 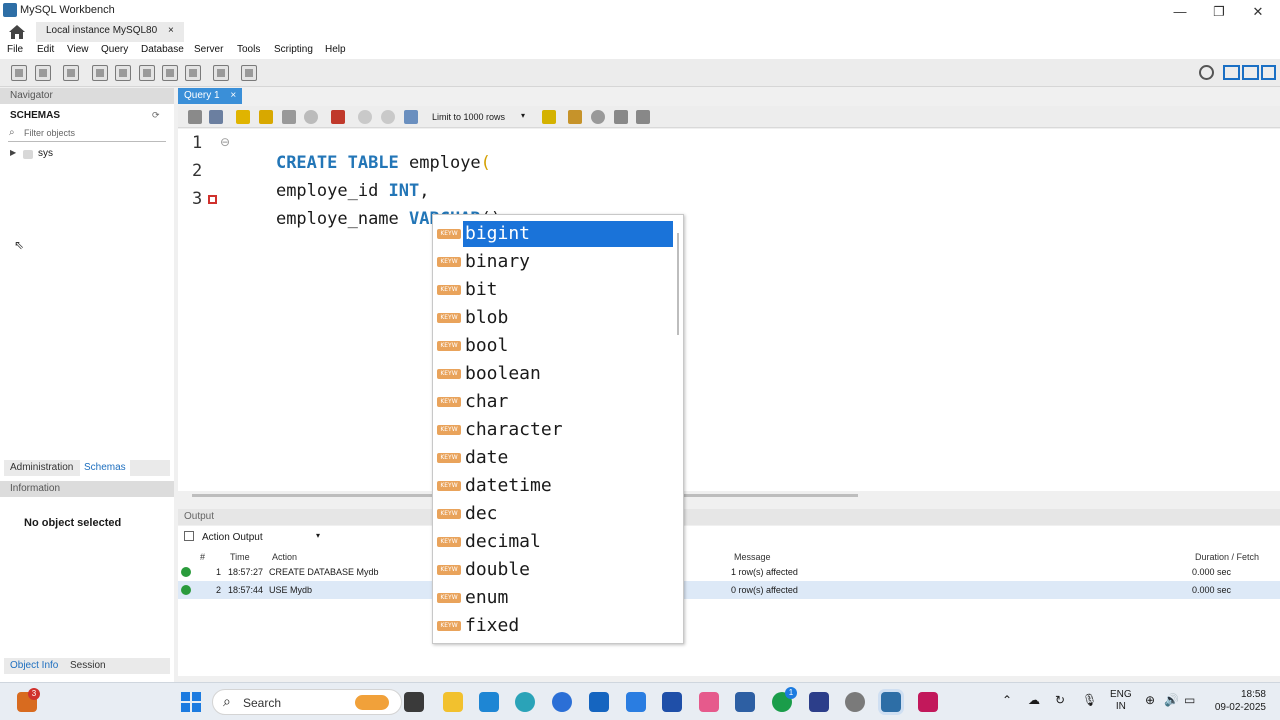 I want to click on taskbar-search-box: ⌕ Search, so click(x=307, y=702).